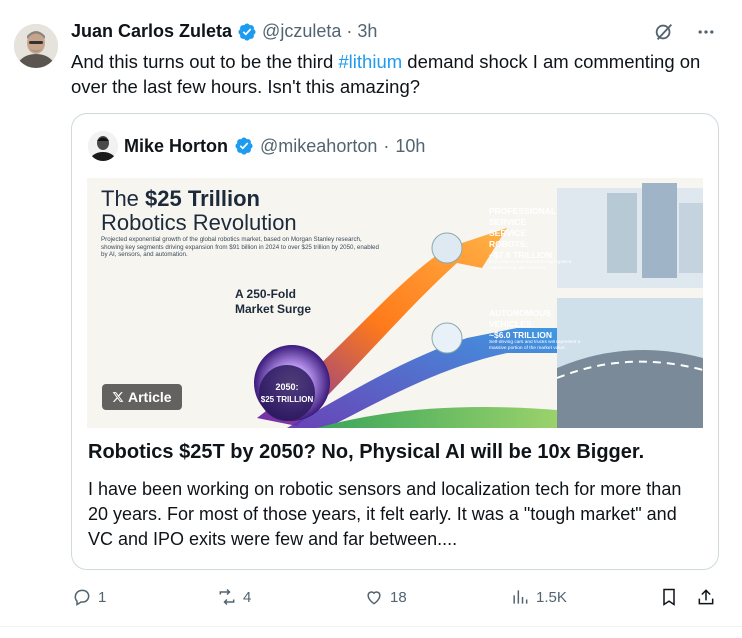 This screenshot has width=742, height=638. What do you see at coordinates (103, 146) in the screenshot?
I see `quoted-author-avatar` at bounding box center [103, 146].